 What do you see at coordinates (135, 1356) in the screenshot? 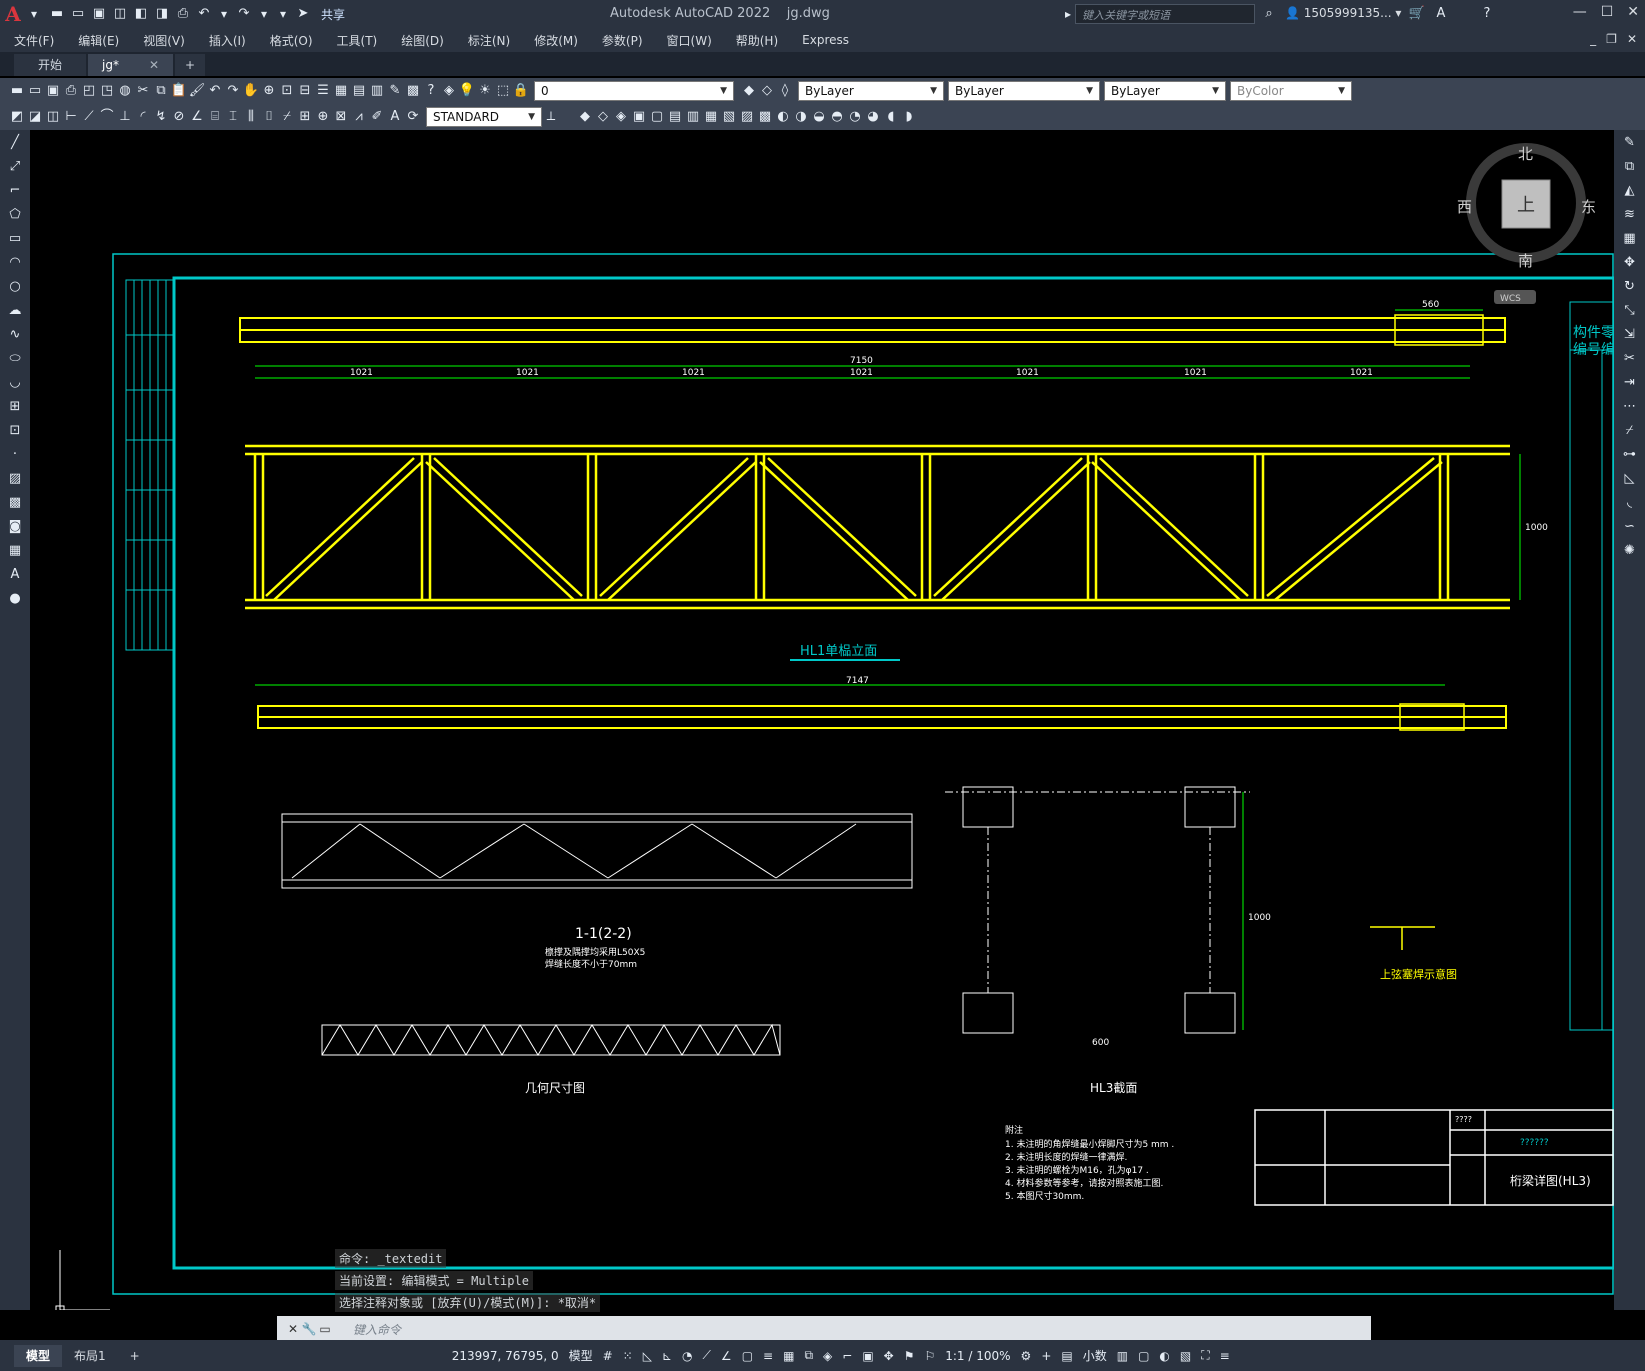
I see `add-layout-button: +` at bounding box center [135, 1356].